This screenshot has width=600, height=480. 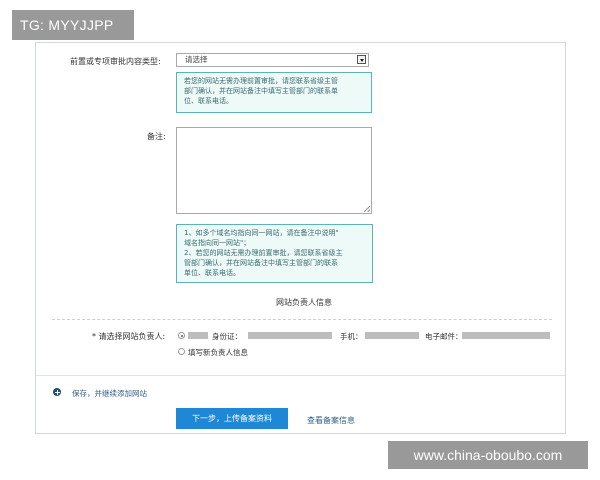 What do you see at coordinates (198, 335) in the screenshot?
I see `redacted-name` at bounding box center [198, 335].